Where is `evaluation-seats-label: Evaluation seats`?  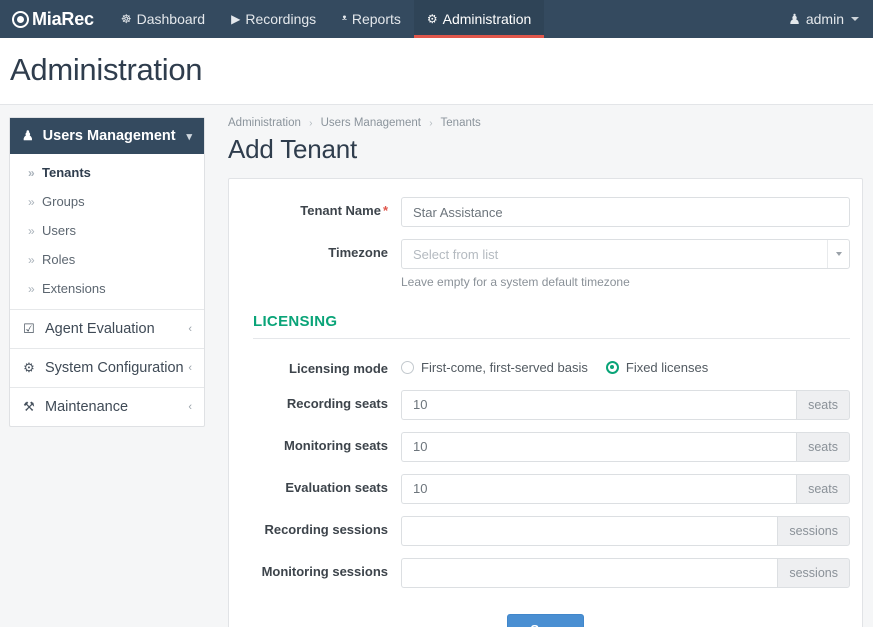 evaluation-seats-label: Evaluation seats is located at coordinates (336, 487).